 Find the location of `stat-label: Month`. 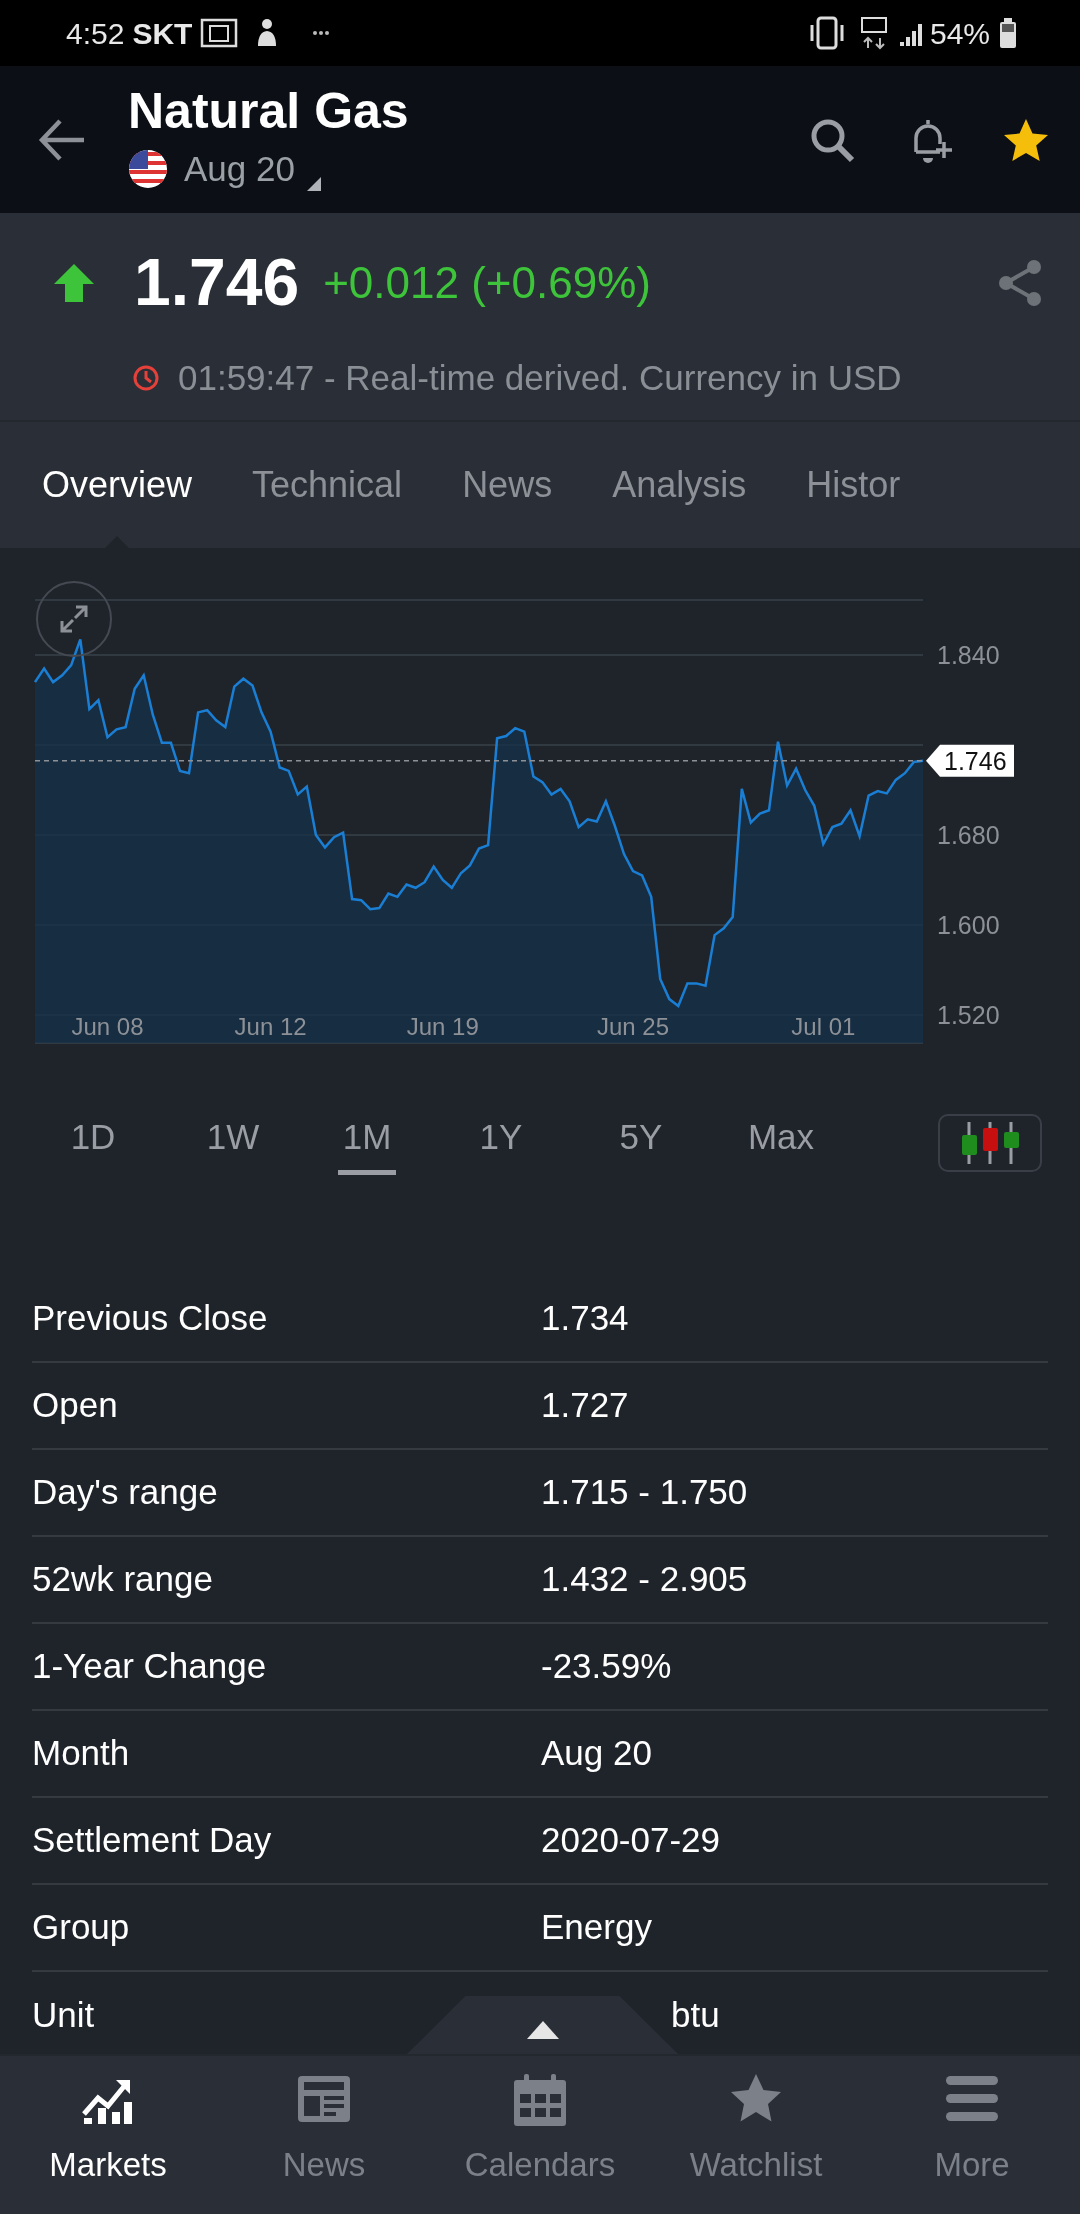

stat-label: Month is located at coordinates (81, 1753).